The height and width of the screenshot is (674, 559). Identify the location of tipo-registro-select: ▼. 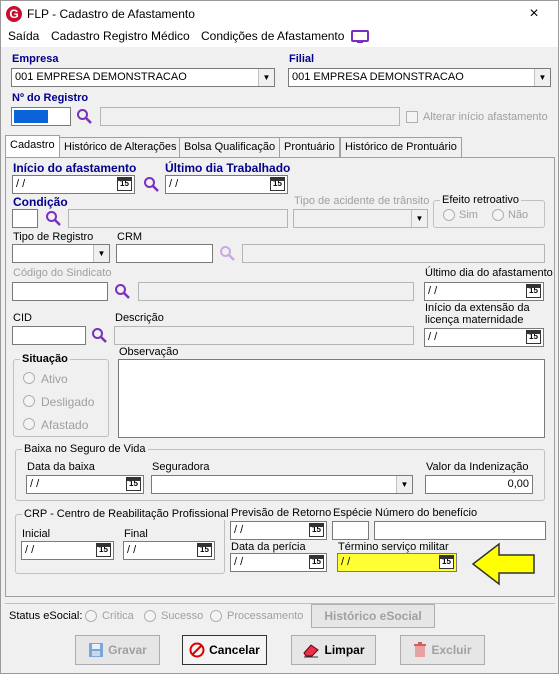
(61, 253).